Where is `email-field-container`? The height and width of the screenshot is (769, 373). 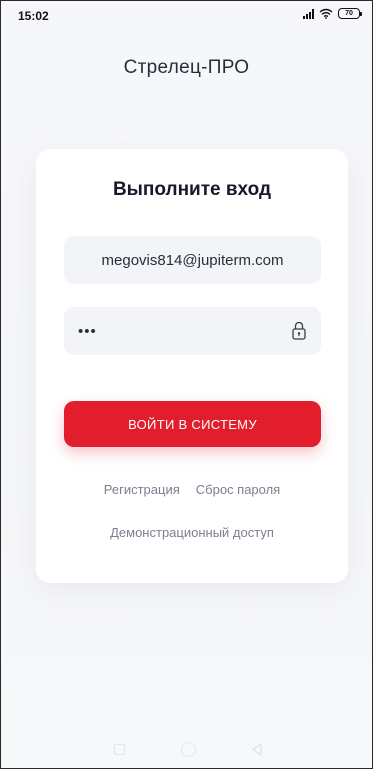
email-field-container is located at coordinates (192, 260).